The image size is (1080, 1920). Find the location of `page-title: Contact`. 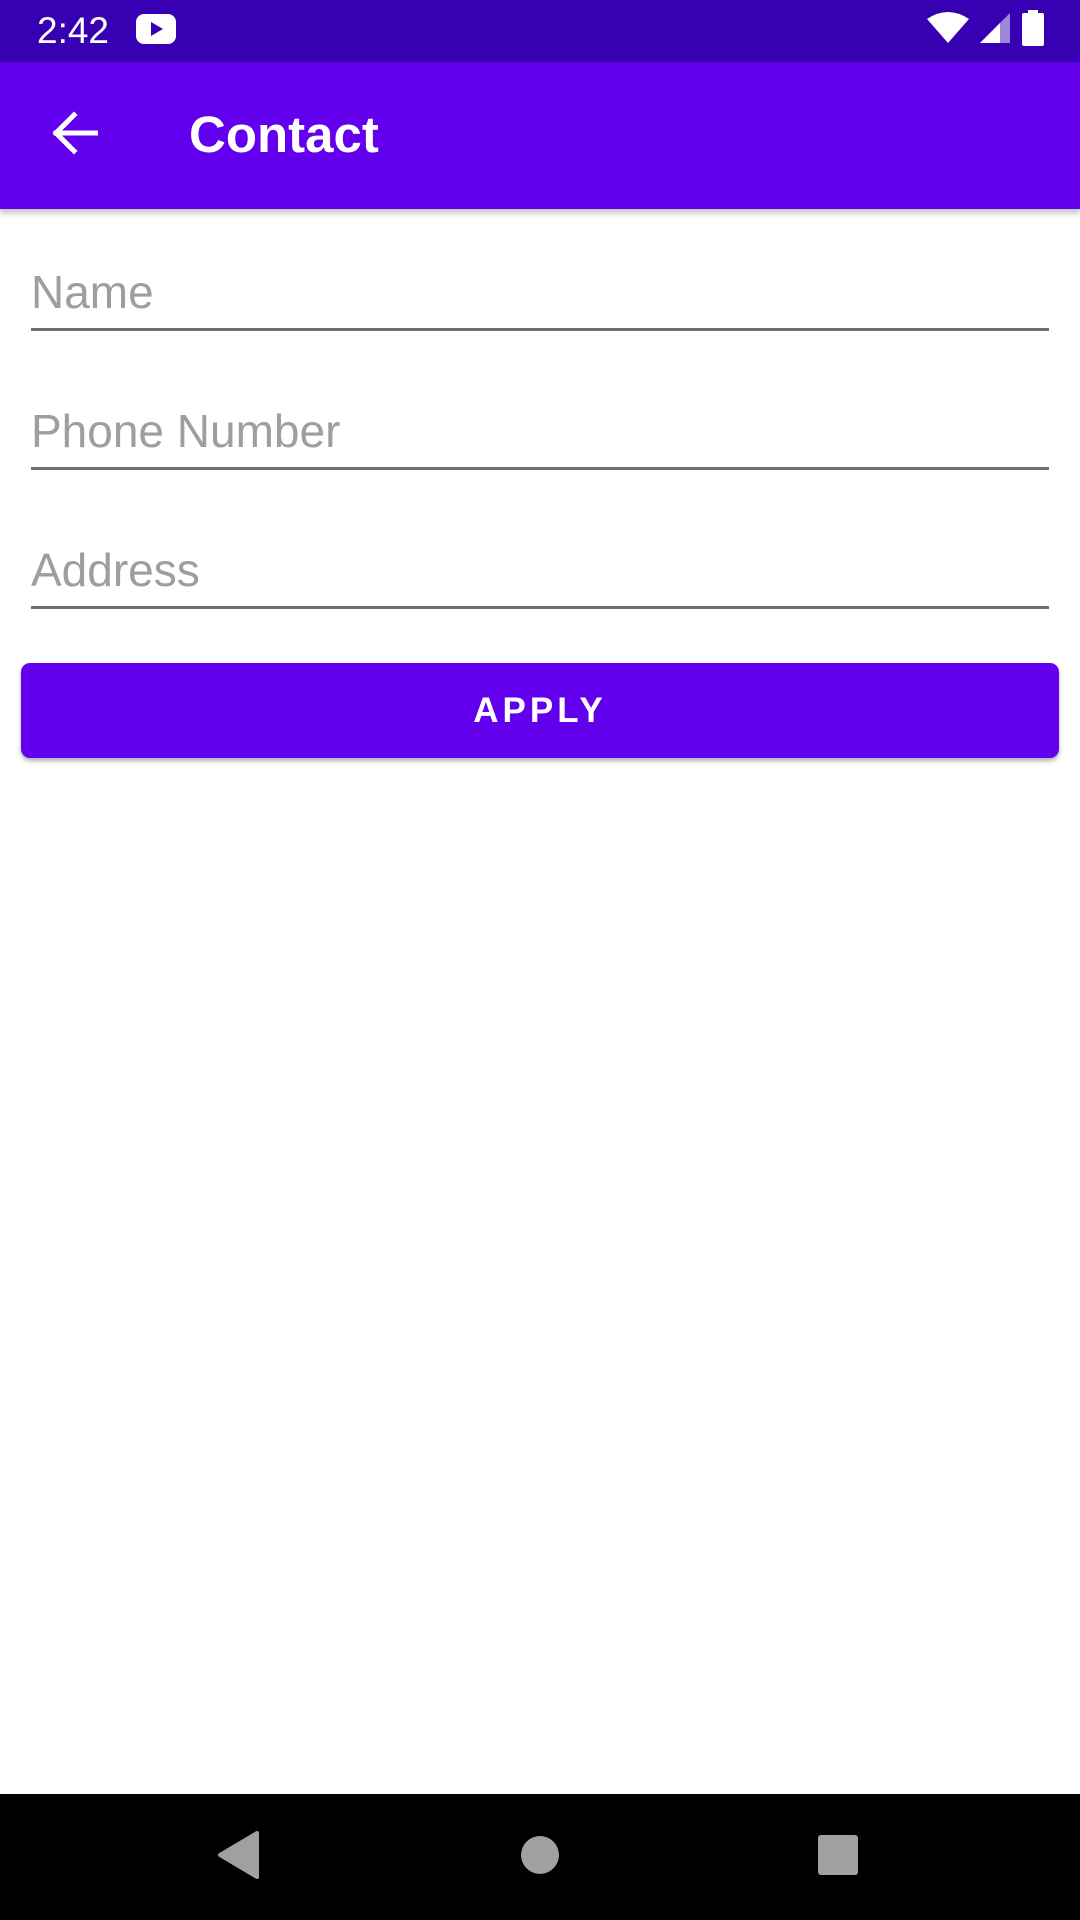

page-title: Contact is located at coordinates (284, 134).